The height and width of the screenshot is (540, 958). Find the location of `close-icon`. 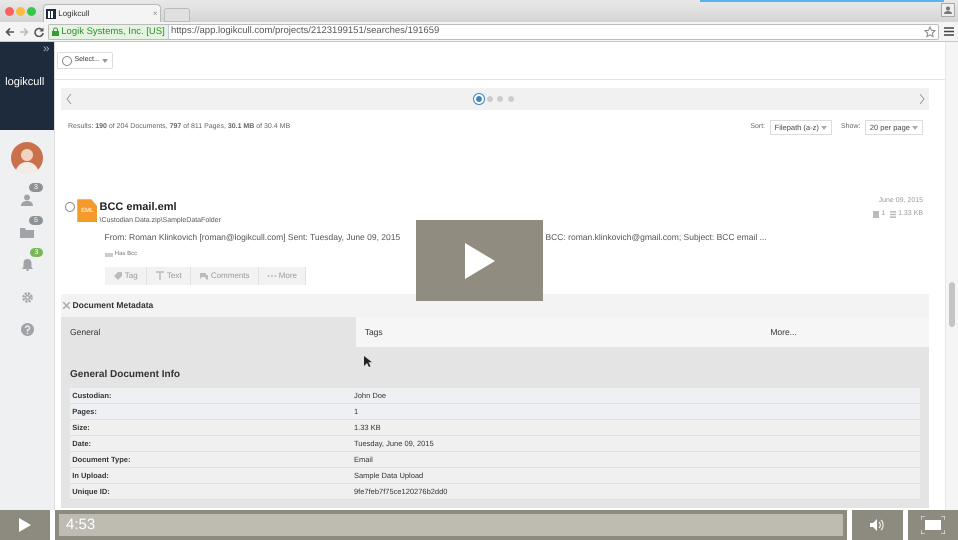

close-icon is located at coordinates (66, 305).